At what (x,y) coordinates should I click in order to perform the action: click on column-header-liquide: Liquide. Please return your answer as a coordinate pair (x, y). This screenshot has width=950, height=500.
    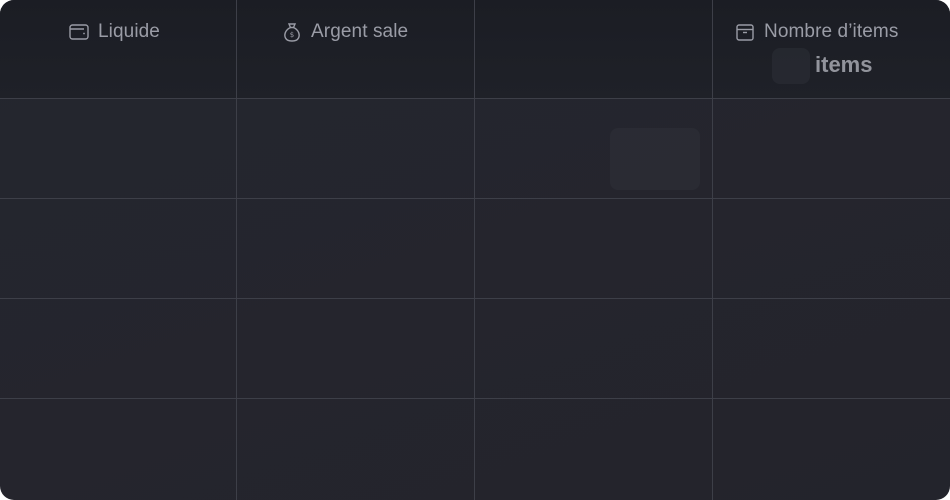
    Looking at the image, I should click on (114, 32).